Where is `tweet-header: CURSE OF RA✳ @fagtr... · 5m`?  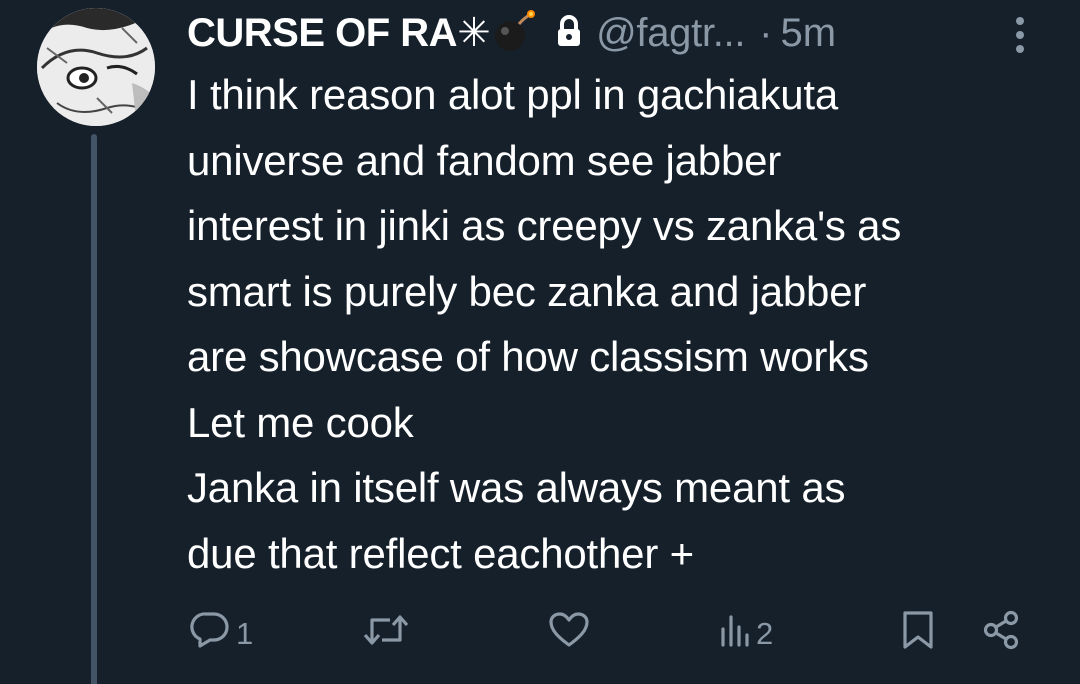 tweet-header: CURSE OF RA✳ @fagtr... · 5m is located at coordinates (511, 33).